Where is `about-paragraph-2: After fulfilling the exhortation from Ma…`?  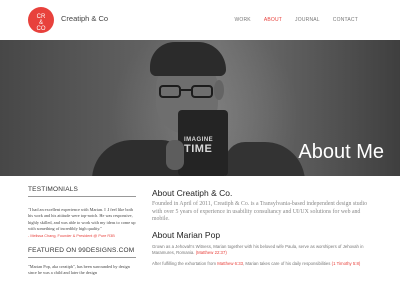 about-paragraph-2: After fulfilling the exhortation from Ma… is located at coordinates (262, 264).